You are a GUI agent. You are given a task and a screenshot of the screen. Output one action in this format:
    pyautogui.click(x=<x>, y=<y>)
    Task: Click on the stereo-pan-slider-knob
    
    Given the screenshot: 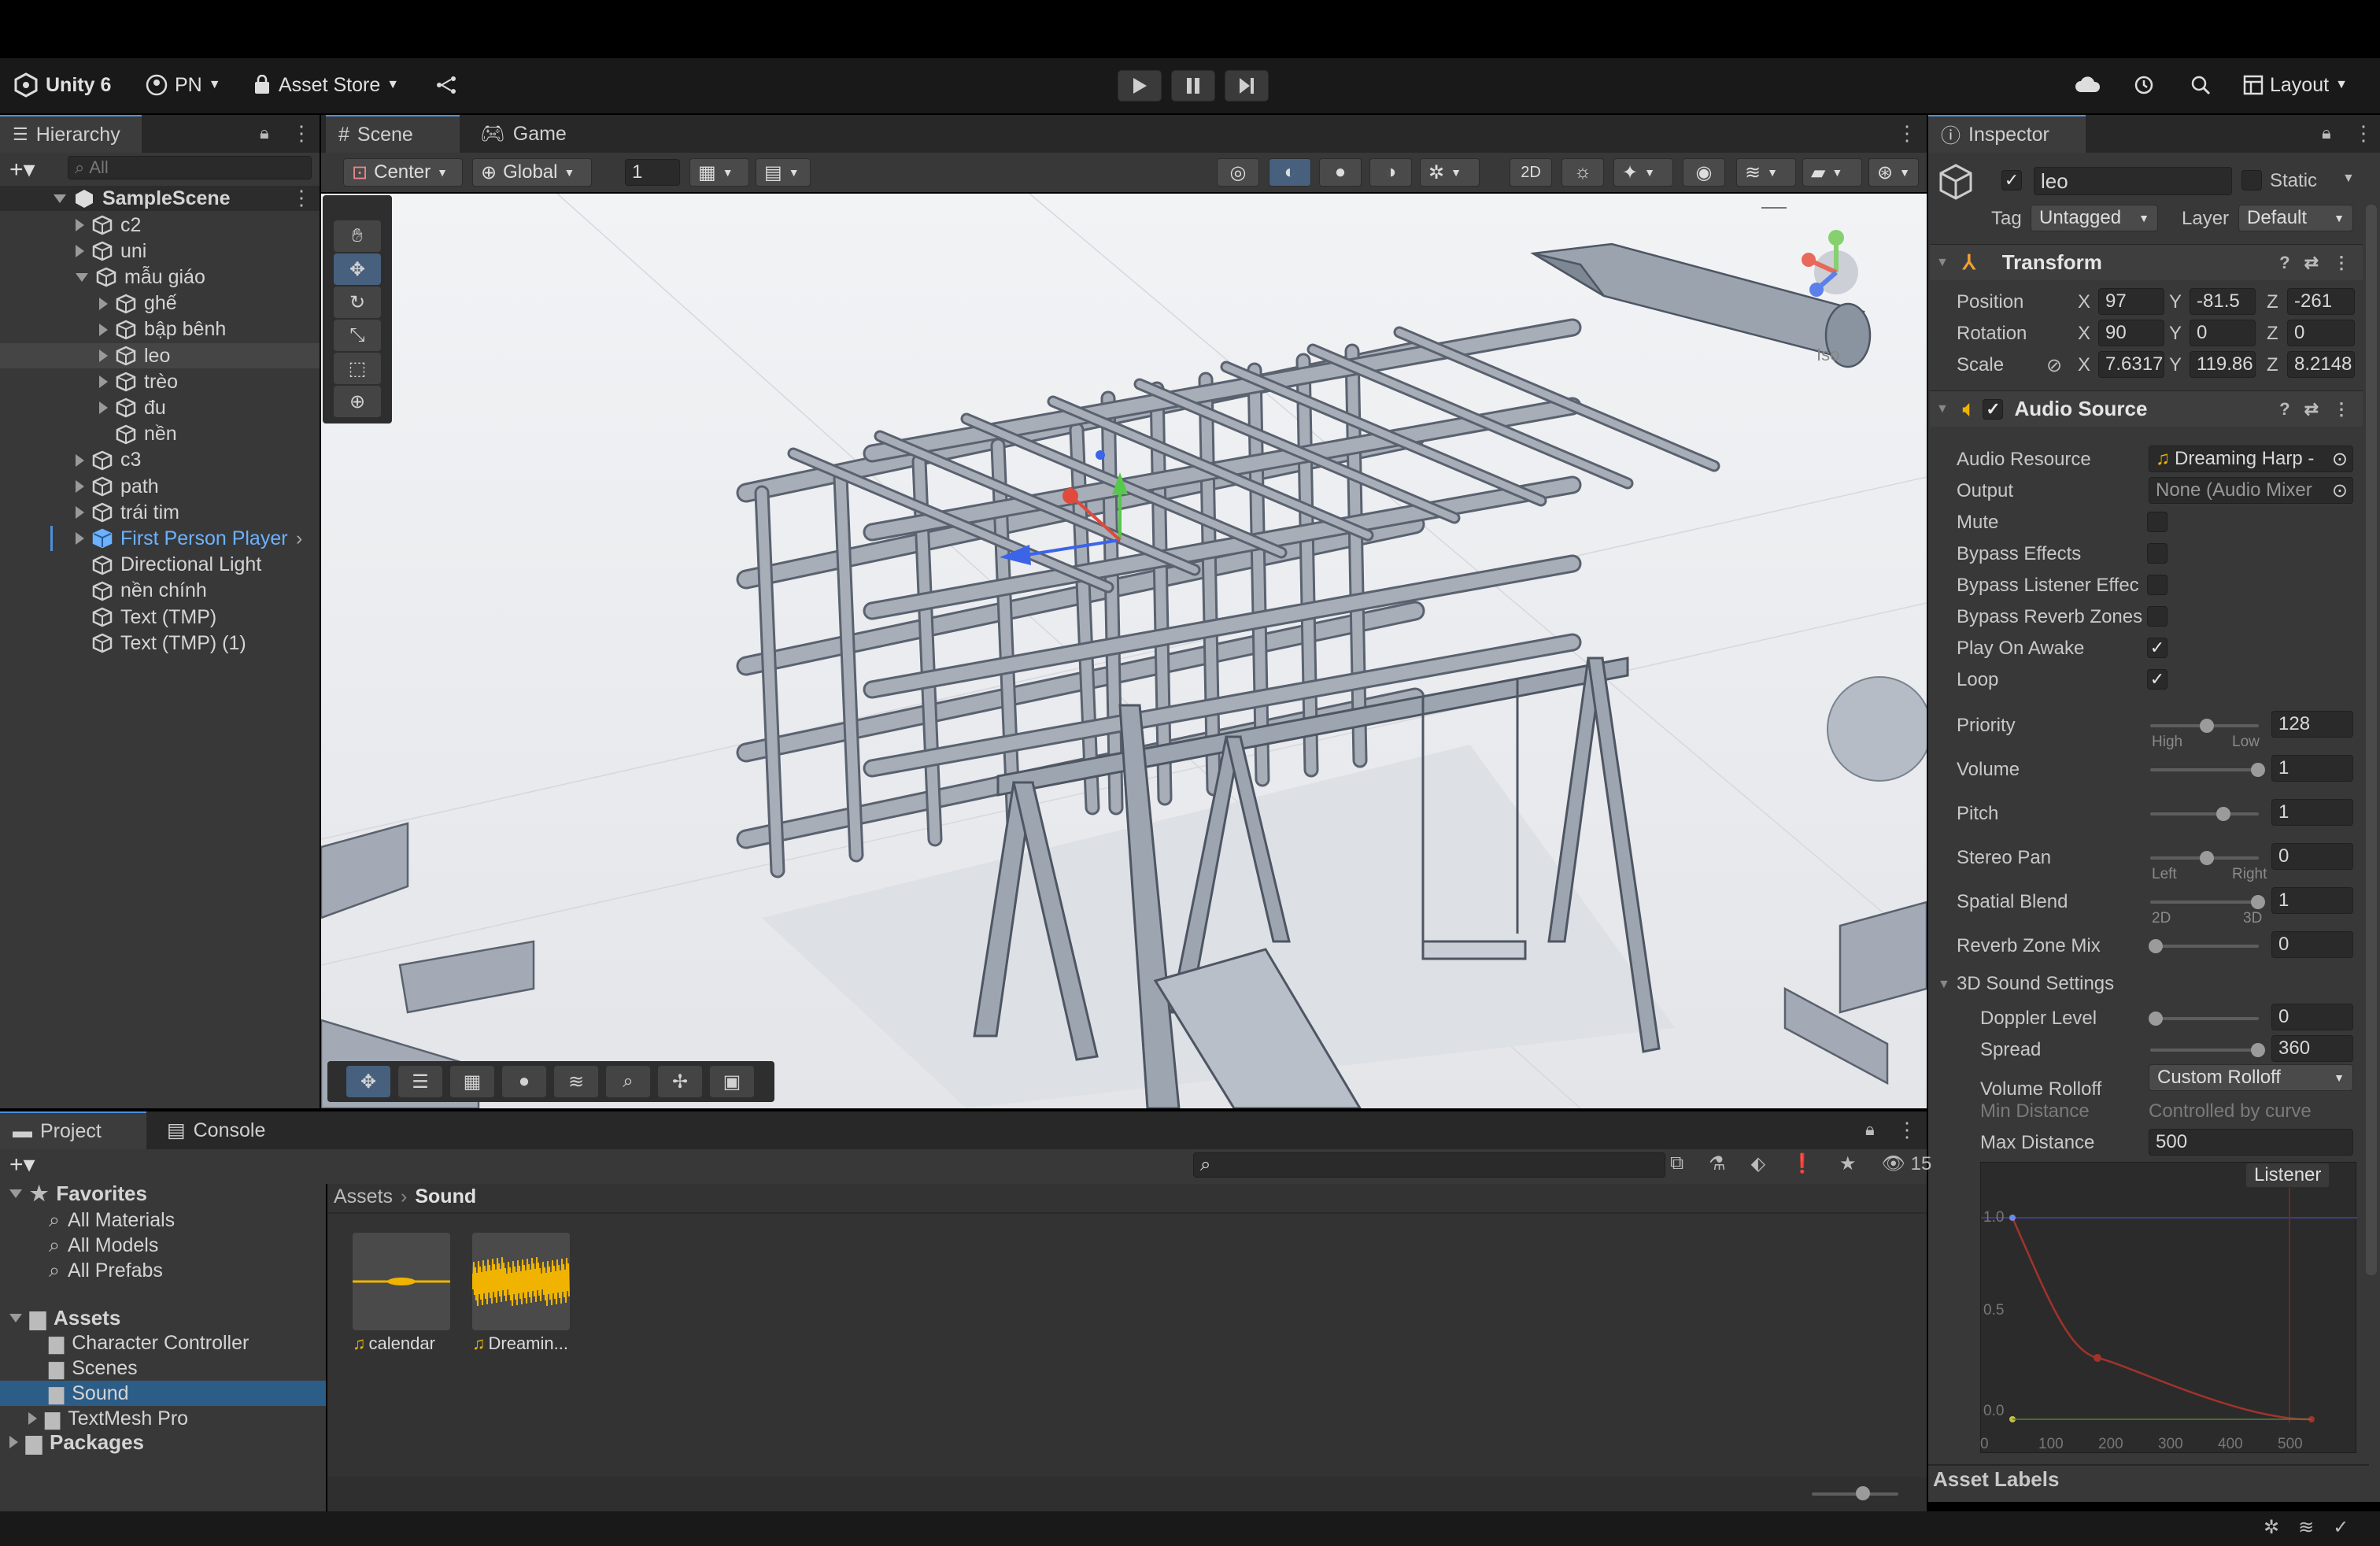 What is the action you would take?
    pyautogui.click(x=2207, y=858)
    